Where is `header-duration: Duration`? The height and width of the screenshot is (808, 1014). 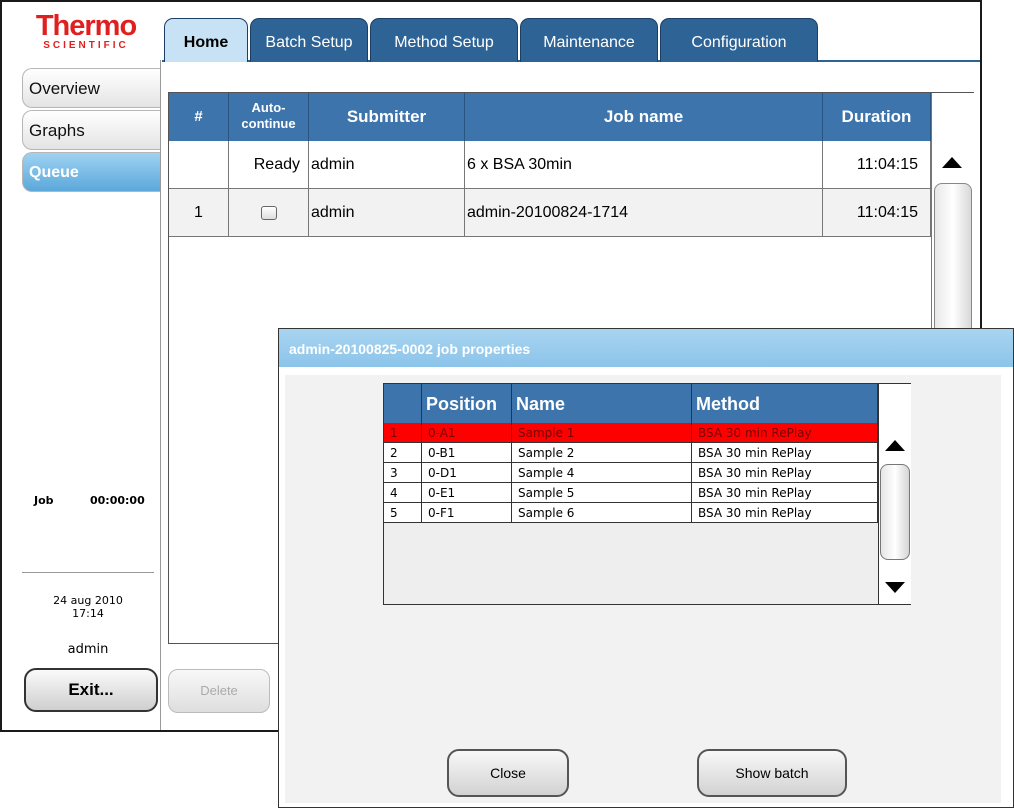
header-duration: Duration is located at coordinates (877, 117).